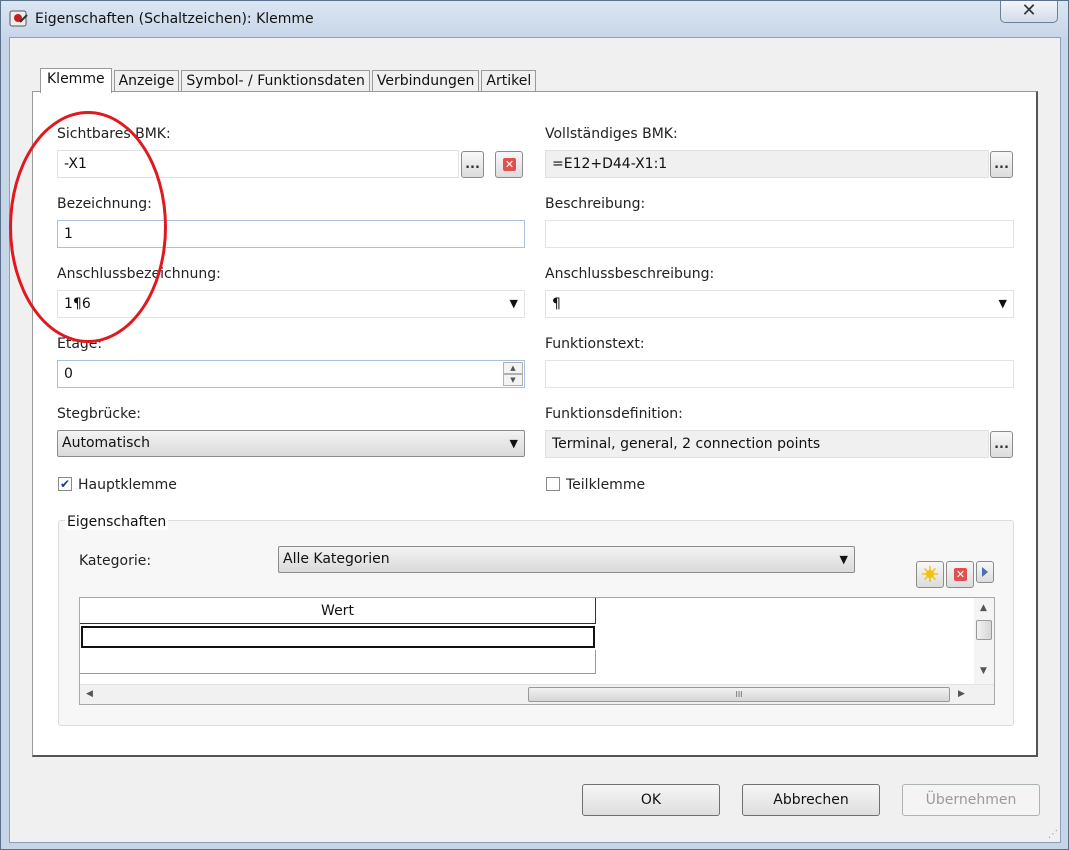 The width and height of the screenshot is (1069, 850). Describe the element at coordinates (513, 380) in the screenshot. I see `spin-down-icon: ▼` at that location.